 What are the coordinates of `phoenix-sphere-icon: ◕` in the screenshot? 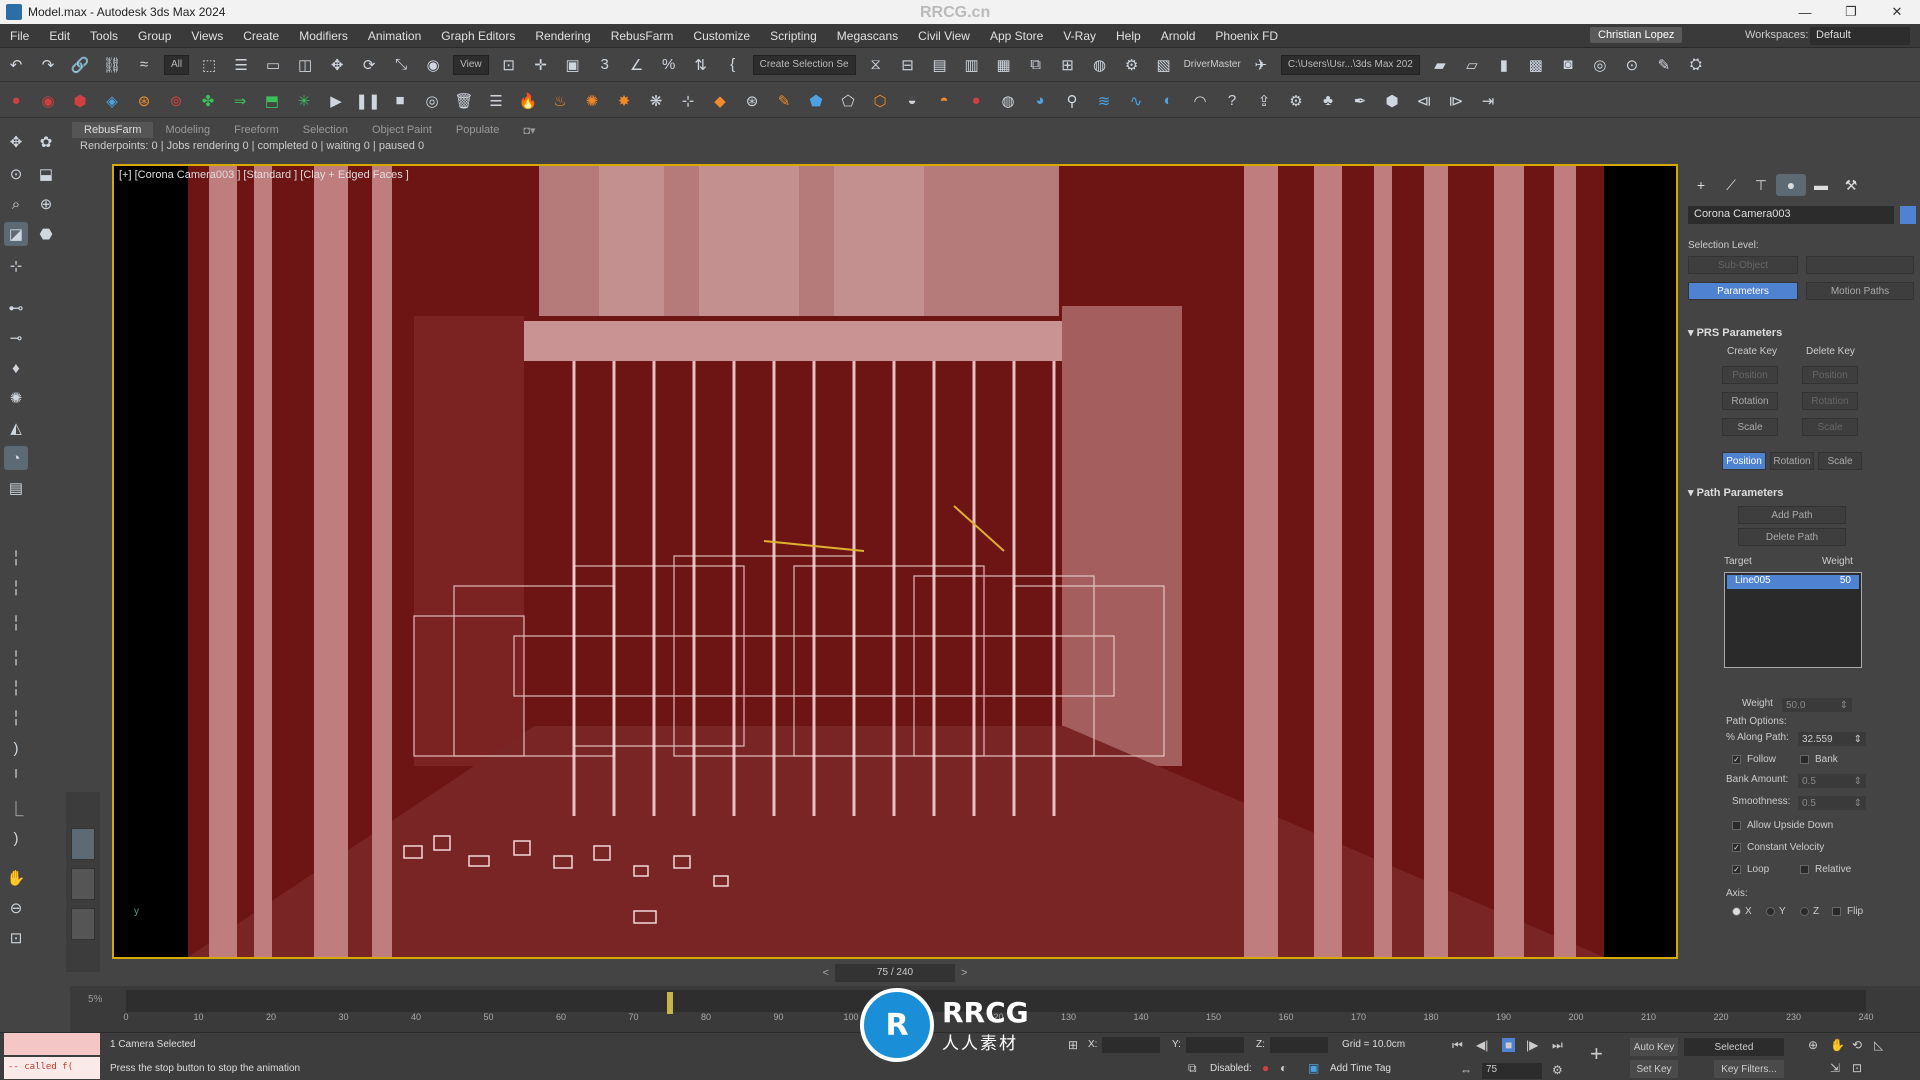 It's located at (1040, 101).